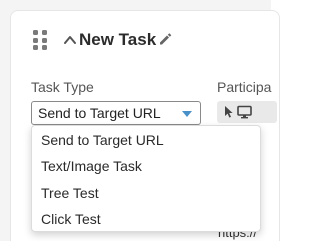 The width and height of the screenshot is (320, 241). I want to click on participants-device-filter, so click(247, 112).